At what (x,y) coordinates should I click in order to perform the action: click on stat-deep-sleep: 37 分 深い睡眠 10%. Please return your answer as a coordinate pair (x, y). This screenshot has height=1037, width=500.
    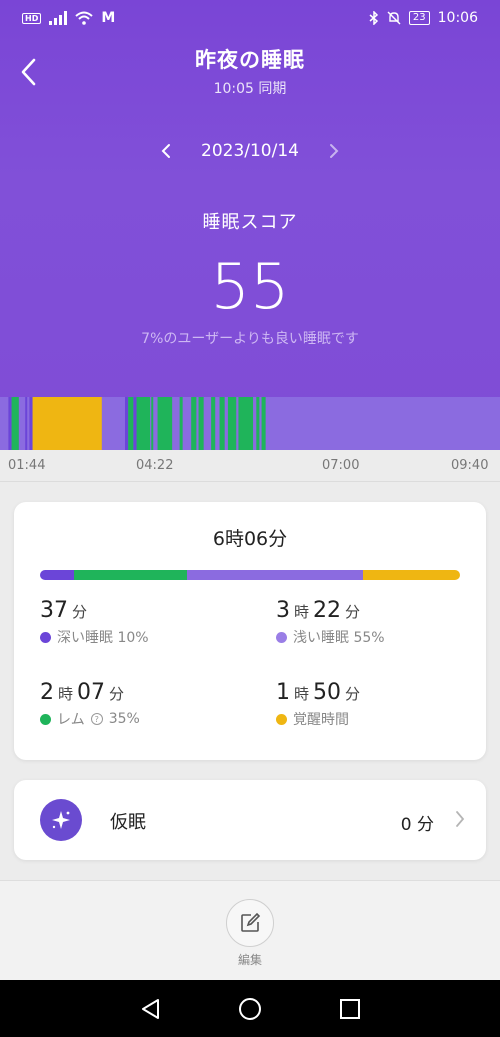
    Looking at the image, I should click on (140, 622).